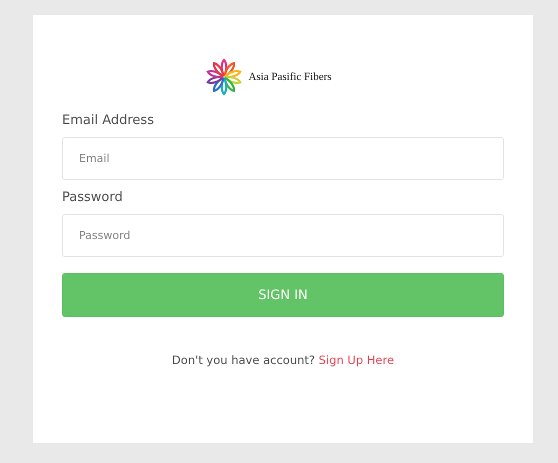  I want to click on input-field: Email, so click(283, 158).